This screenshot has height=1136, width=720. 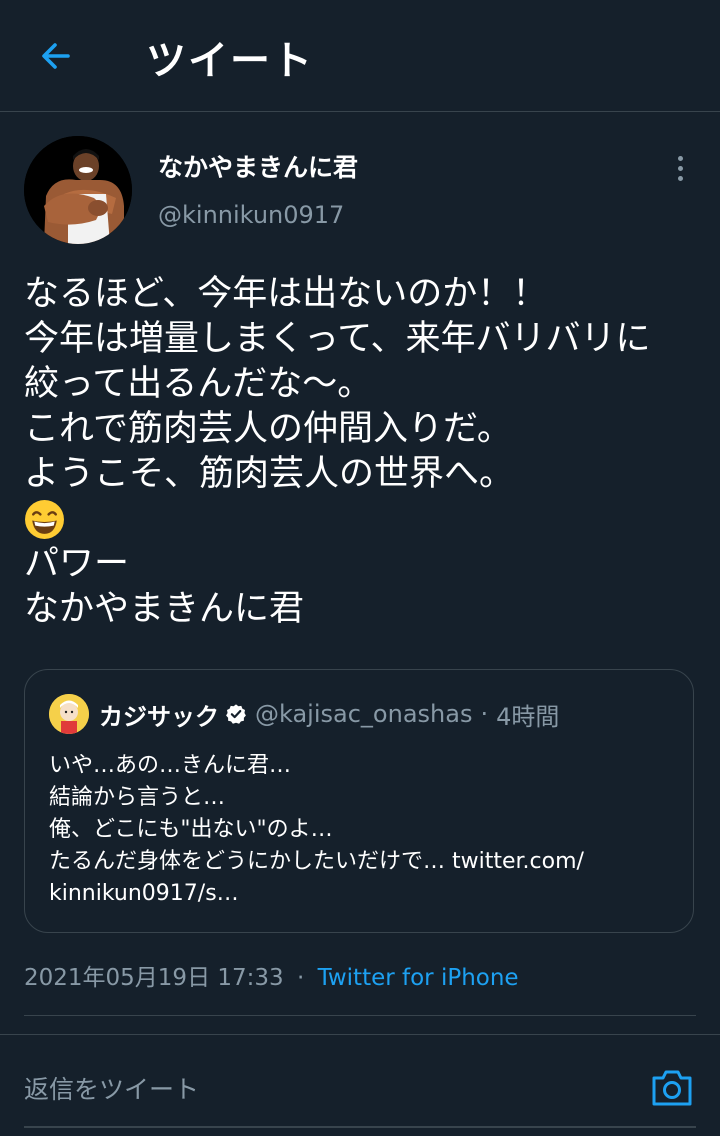 I want to click on quoted-tweet-header: カジサック @kajisac_onashas · 4時間, so click(x=304, y=714).